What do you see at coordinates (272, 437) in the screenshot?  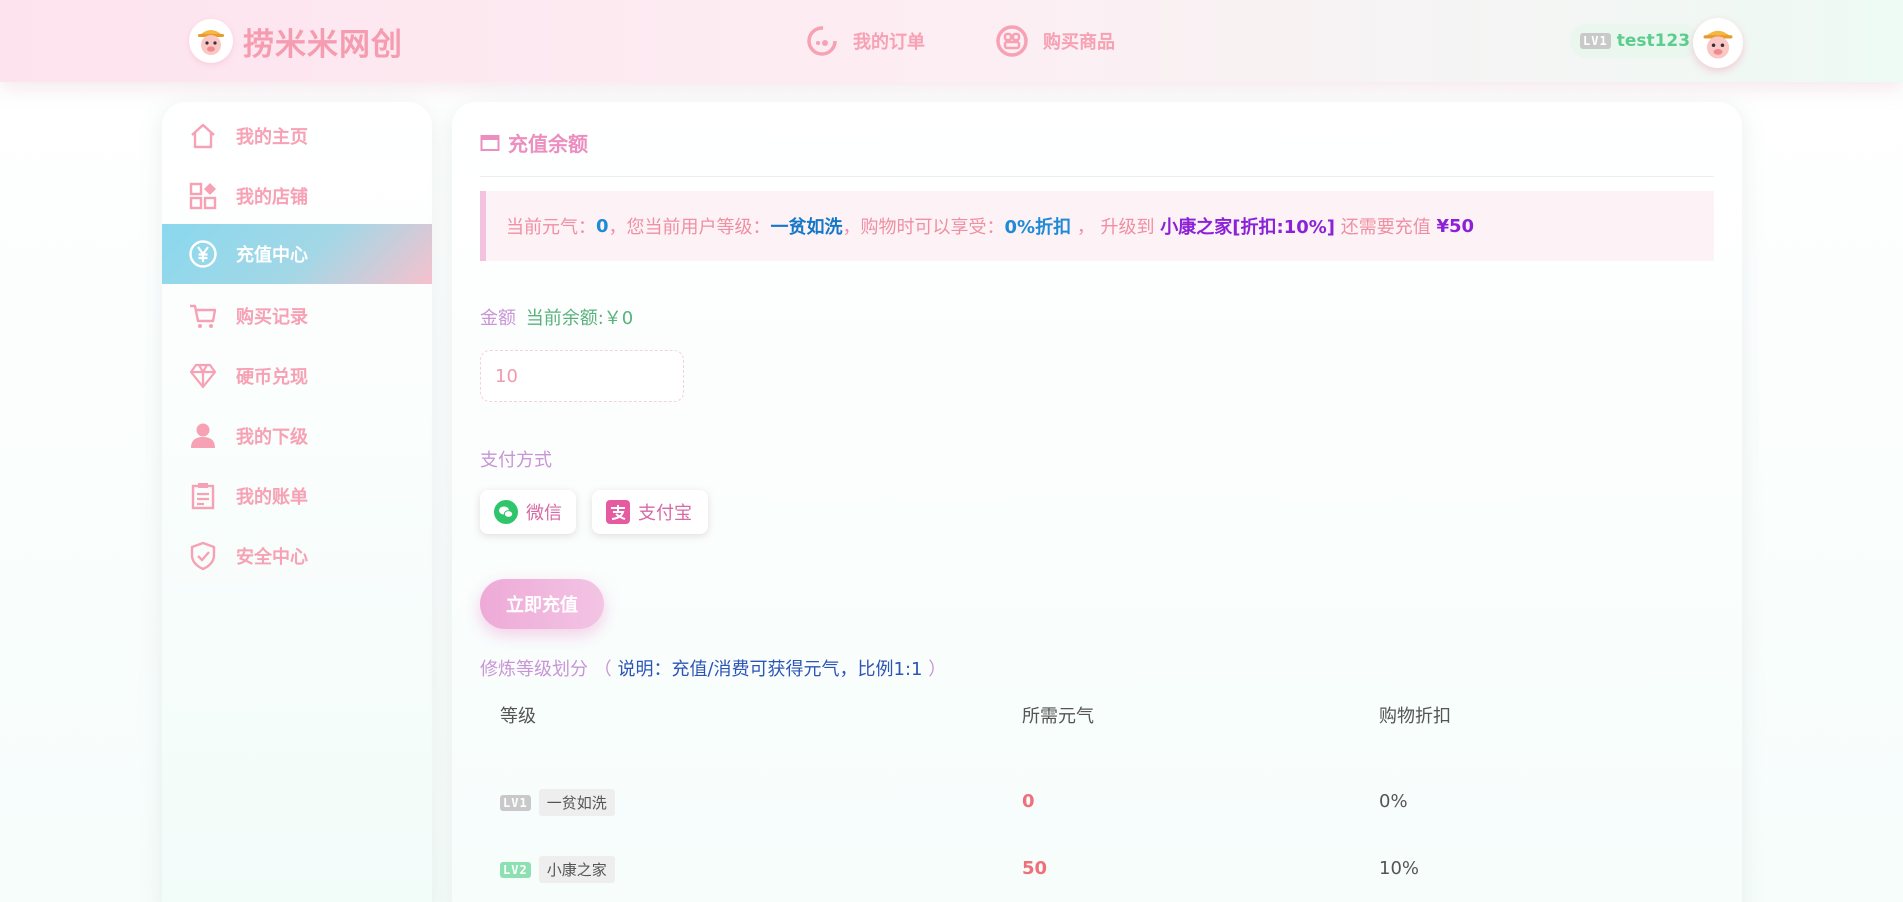 I see `sidebar-item-label: 我的下级` at bounding box center [272, 437].